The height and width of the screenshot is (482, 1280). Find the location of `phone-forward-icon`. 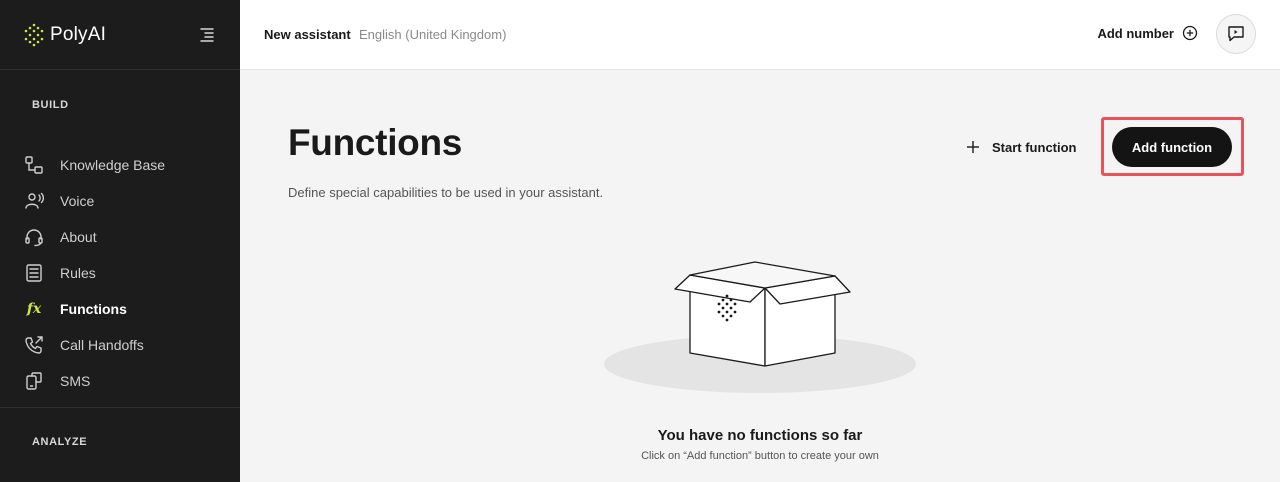

phone-forward-icon is located at coordinates (34, 345).